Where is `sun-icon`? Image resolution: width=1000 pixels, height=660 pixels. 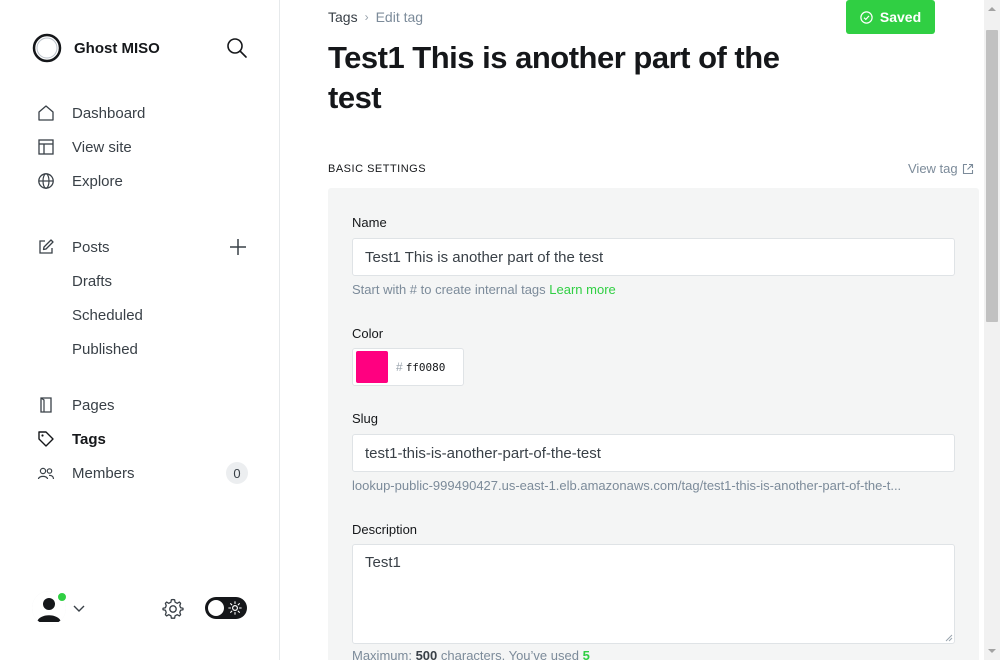 sun-icon is located at coordinates (235, 608).